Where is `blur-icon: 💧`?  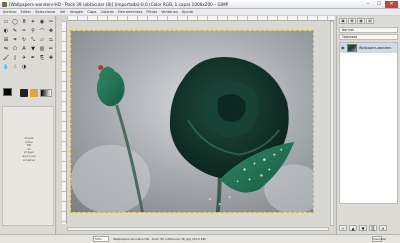 blur-icon: 💧 is located at coordinates (6, 67).